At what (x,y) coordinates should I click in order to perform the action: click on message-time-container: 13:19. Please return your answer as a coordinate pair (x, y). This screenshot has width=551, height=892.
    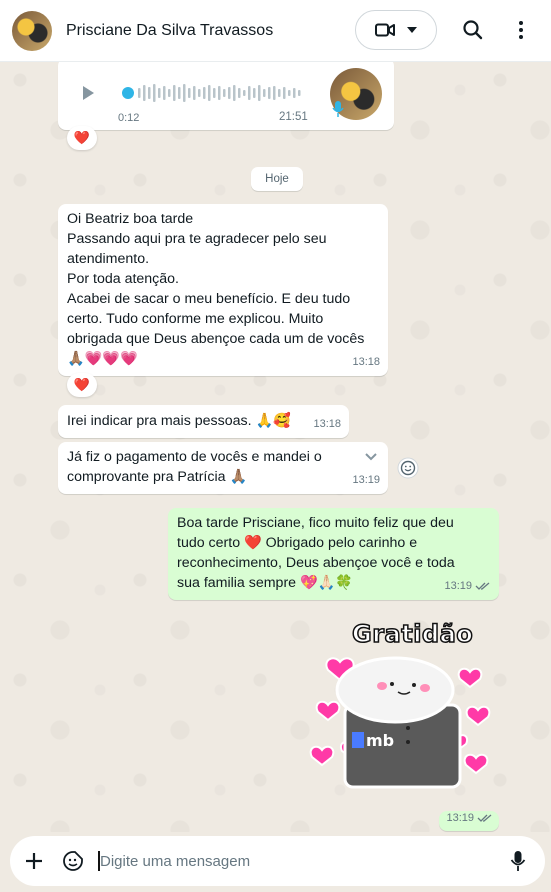
    Looking at the image, I should click on (467, 586).